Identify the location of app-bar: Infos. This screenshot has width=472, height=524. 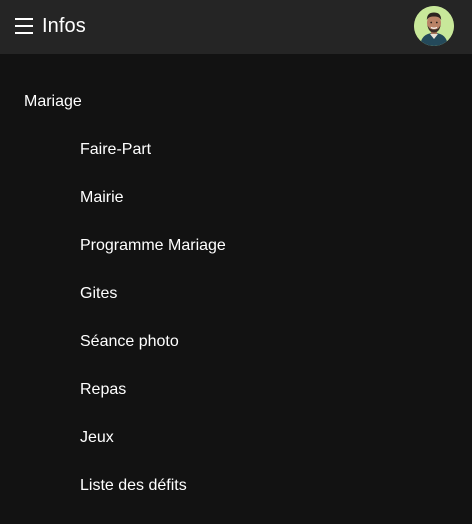
(236, 27).